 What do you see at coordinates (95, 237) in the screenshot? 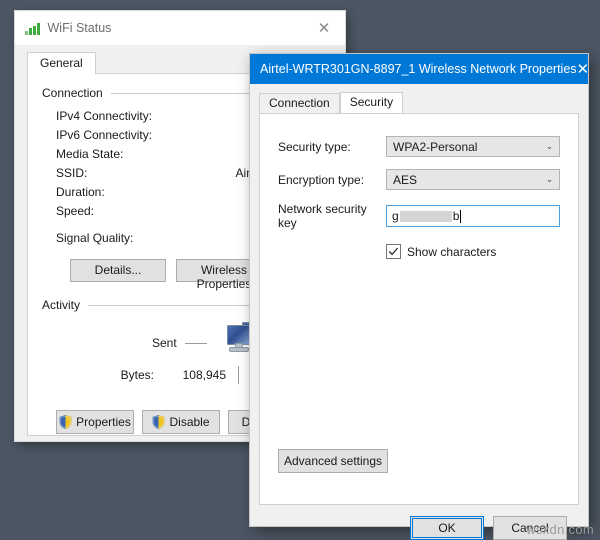
I see `field-label: Signal Quality:` at bounding box center [95, 237].